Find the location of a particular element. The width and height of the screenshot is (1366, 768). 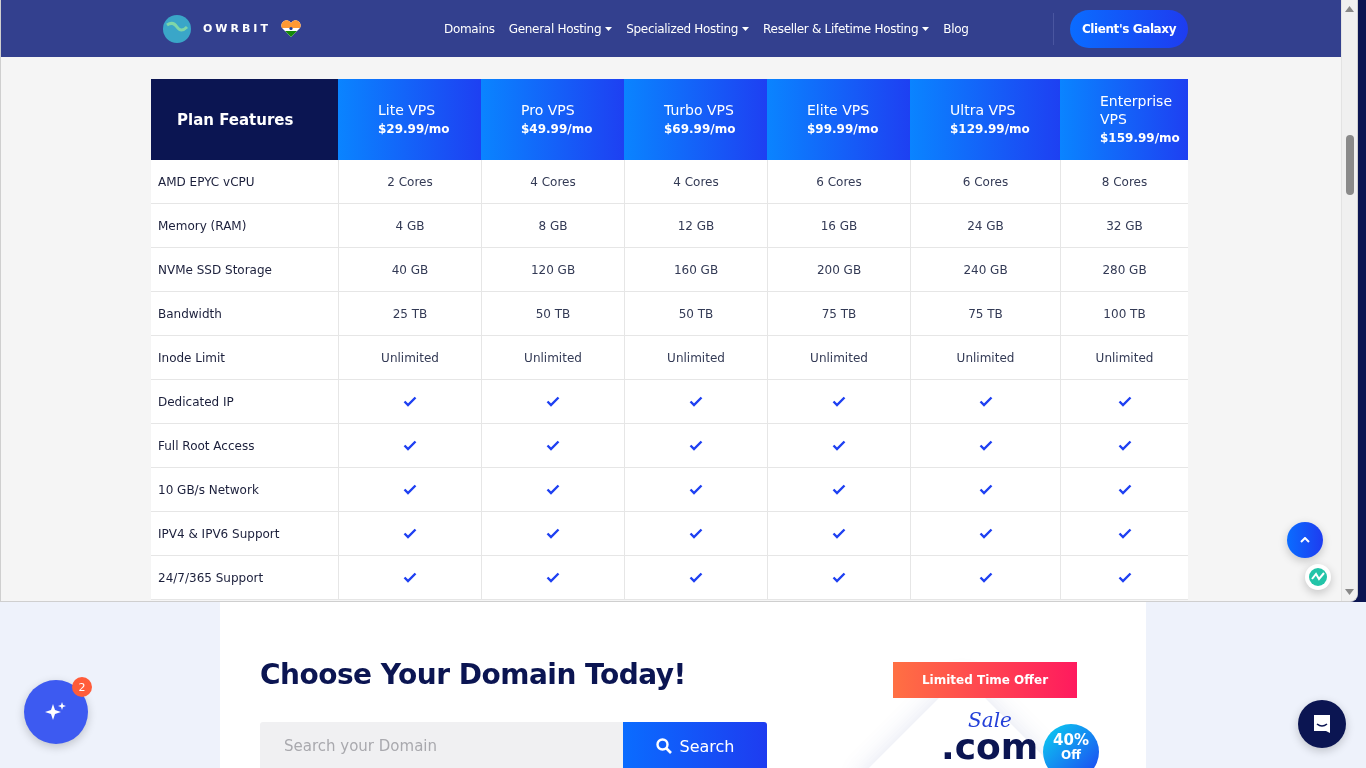

plan-name: Enterprise VPS is located at coordinates (1137, 109).